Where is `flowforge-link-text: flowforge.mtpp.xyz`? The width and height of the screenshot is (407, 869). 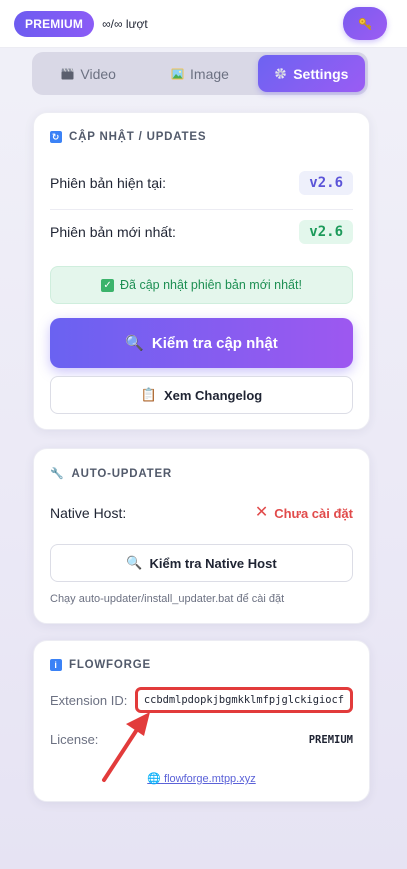 flowforge-link-text: flowforge.mtpp.xyz is located at coordinates (210, 779).